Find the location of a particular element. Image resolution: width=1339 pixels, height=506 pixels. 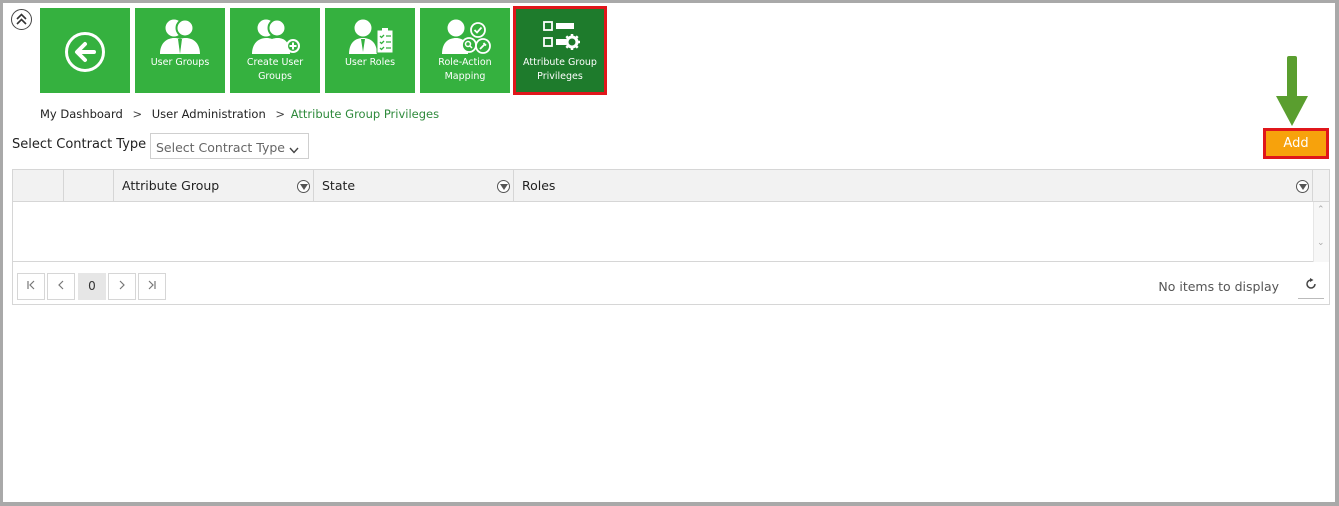

contract-type-label: Select Contract Type is located at coordinates (79, 144).